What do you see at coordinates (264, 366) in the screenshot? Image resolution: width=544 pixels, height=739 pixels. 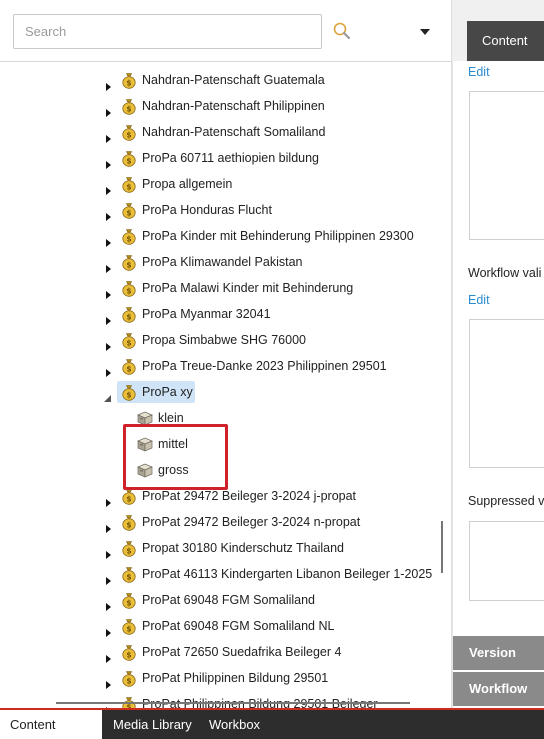 I see `tree-node-label: ProPa Treue-Danke 2023 Philippinen 29501` at bounding box center [264, 366].